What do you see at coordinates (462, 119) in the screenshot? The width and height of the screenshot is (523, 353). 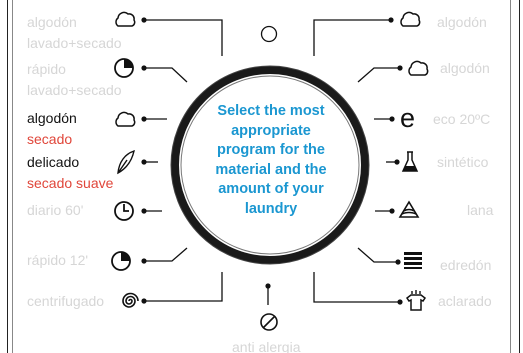 I see `right-program-3-name: eco 20ºC` at bounding box center [462, 119].